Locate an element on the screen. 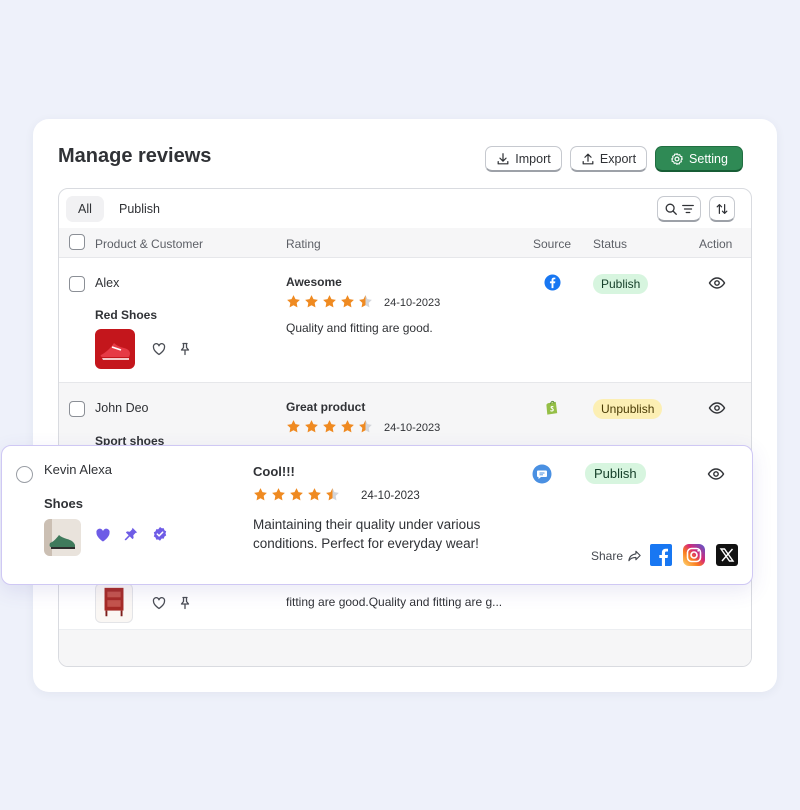 This screenshot has height=810, width=800. search-filter-button is located at coordinates (679, 209).